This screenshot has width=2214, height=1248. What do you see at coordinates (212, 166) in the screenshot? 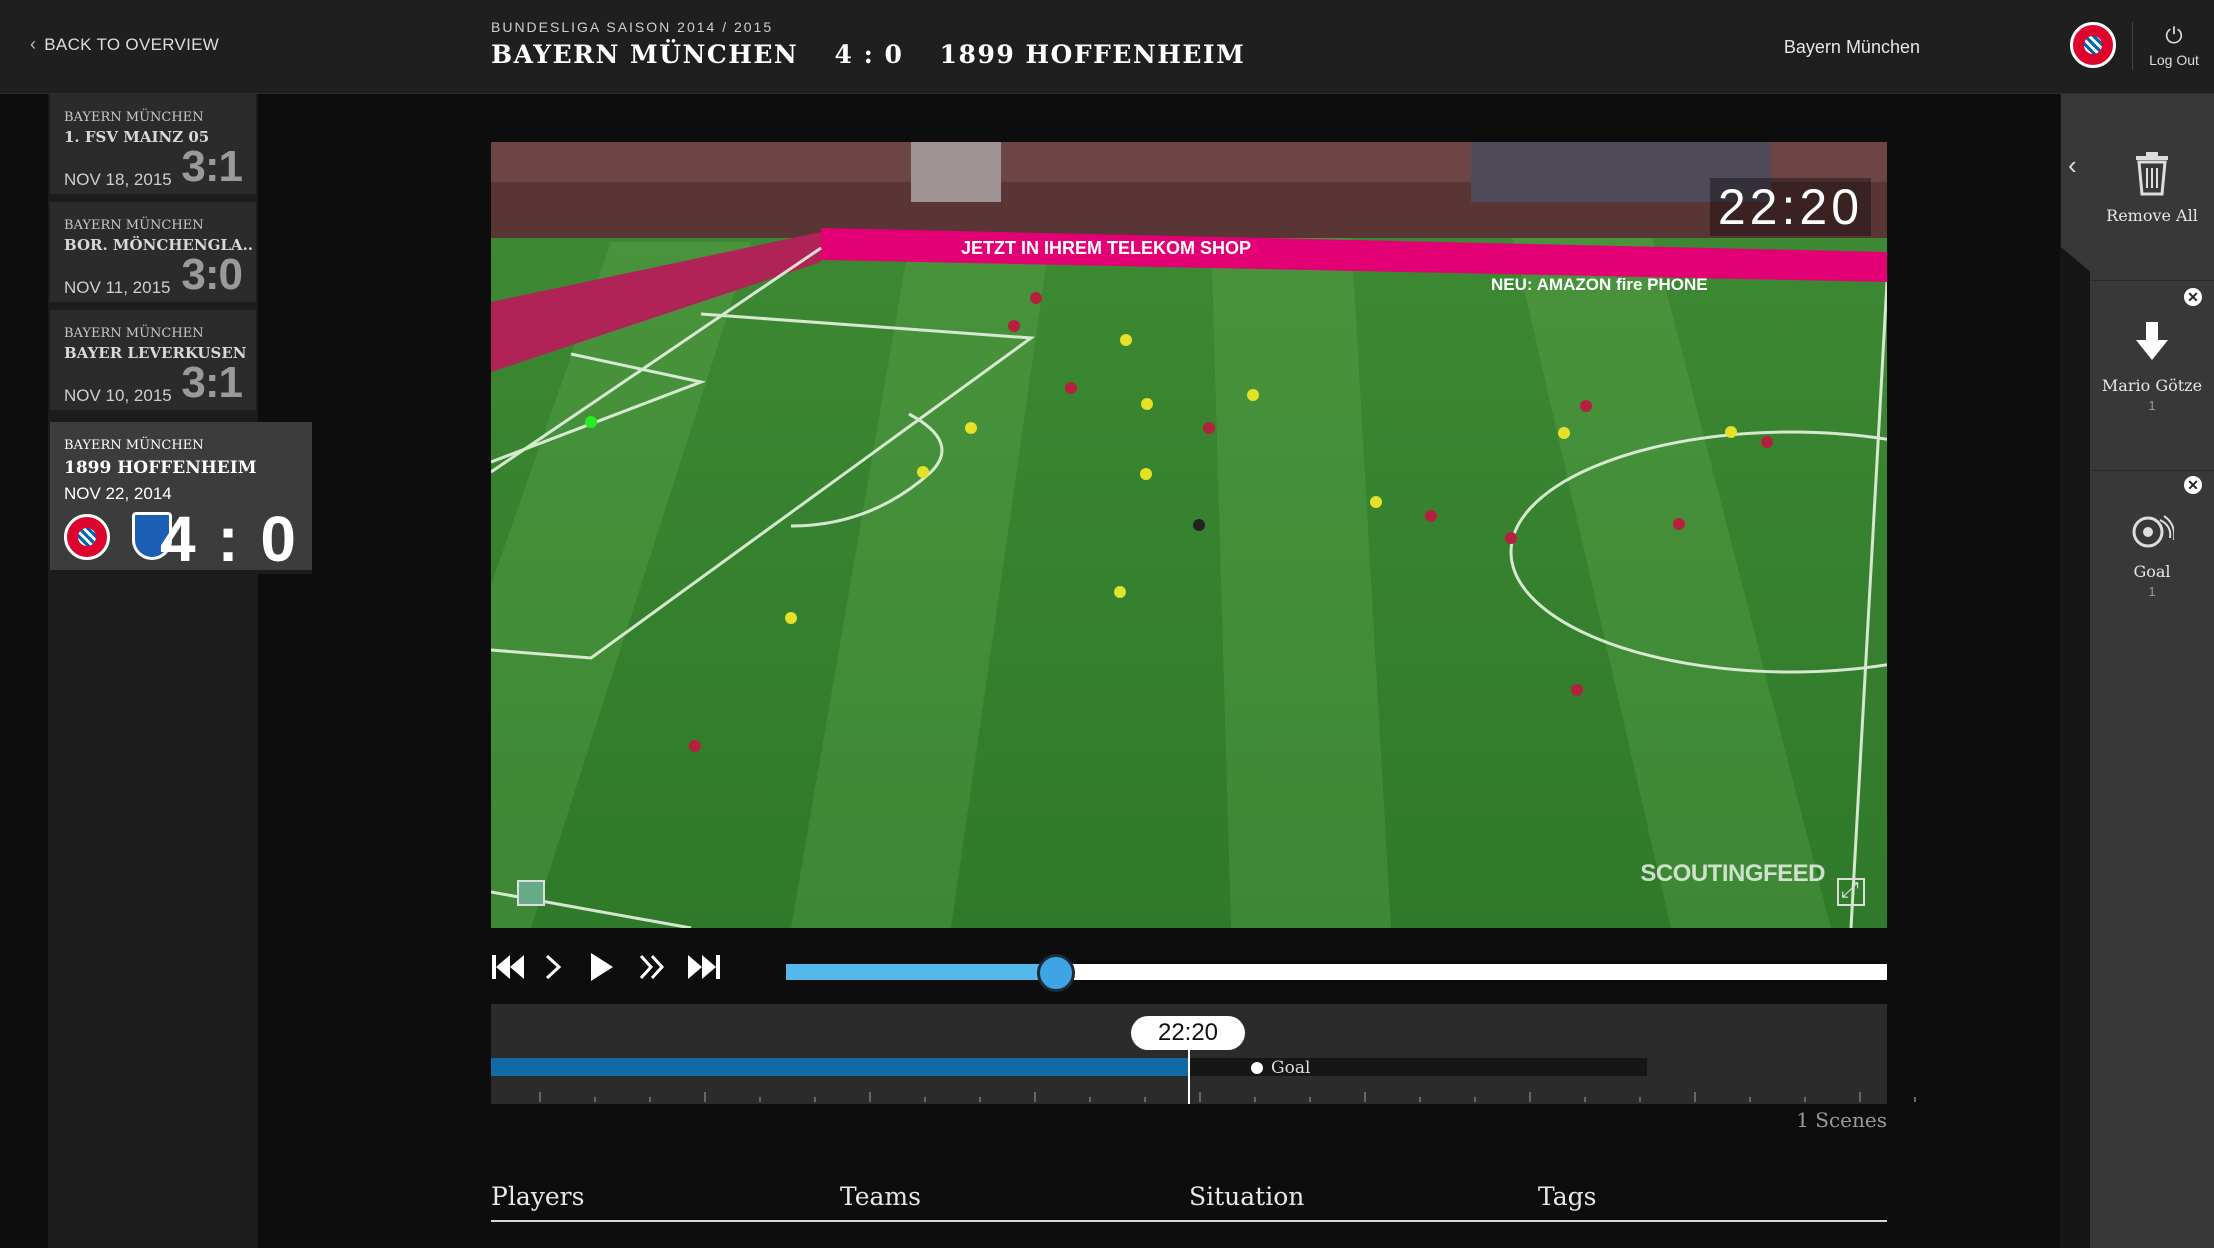
I see `match-score: 3:1` at bounding box center [212, 166].